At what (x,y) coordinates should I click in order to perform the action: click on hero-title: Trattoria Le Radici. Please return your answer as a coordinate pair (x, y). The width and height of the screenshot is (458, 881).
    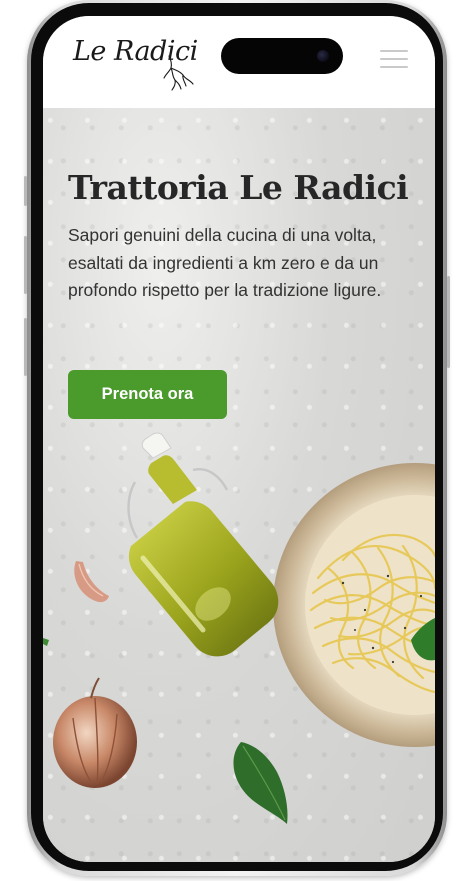
    Looking at the image, I should click on (238, 187).